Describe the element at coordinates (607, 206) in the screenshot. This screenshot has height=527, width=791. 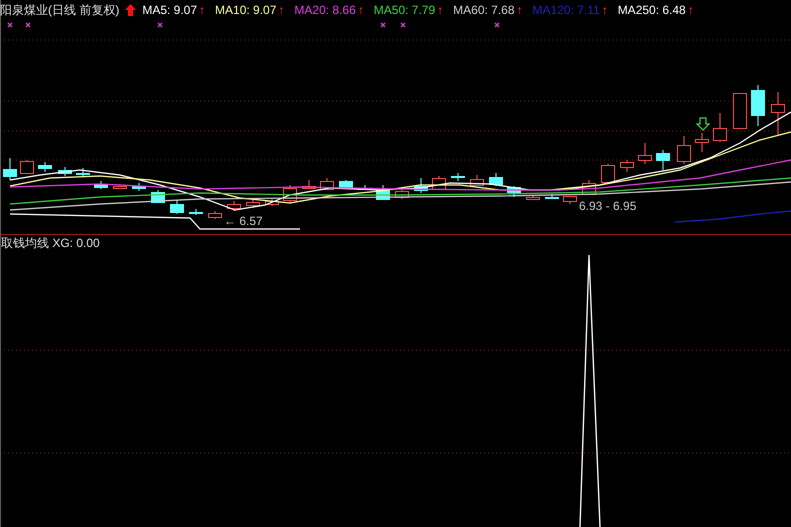
I see `price-range-label: 6.93 - 6.95` at that location.